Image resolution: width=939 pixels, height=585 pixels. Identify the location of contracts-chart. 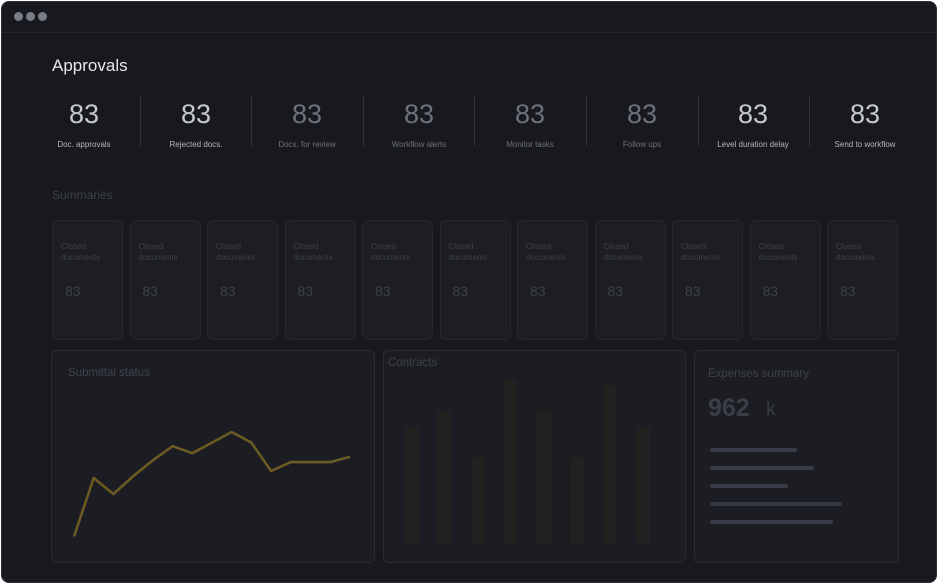
(527, 461).